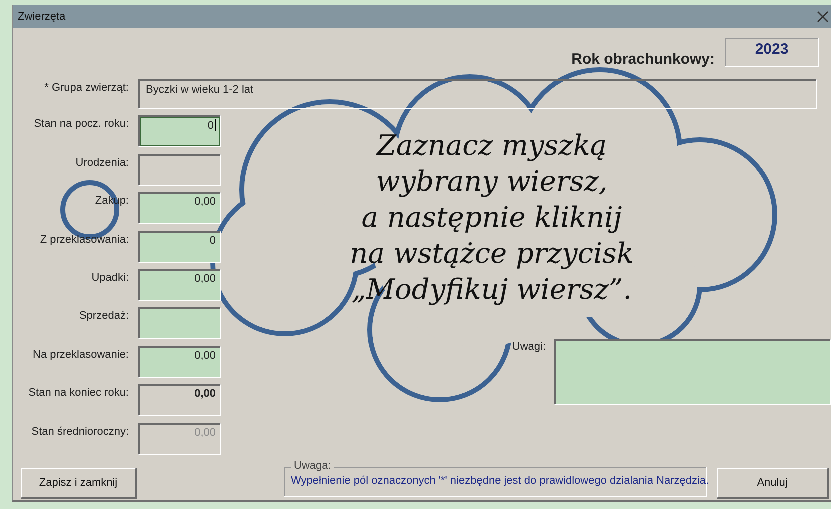 Image resolution: width=831 pixels, height=509 pixels. What do you see at coordinates (104, 315) in the screenshot?
I see `field-label: Sprzedaż:` at bounding box center [104, 315].